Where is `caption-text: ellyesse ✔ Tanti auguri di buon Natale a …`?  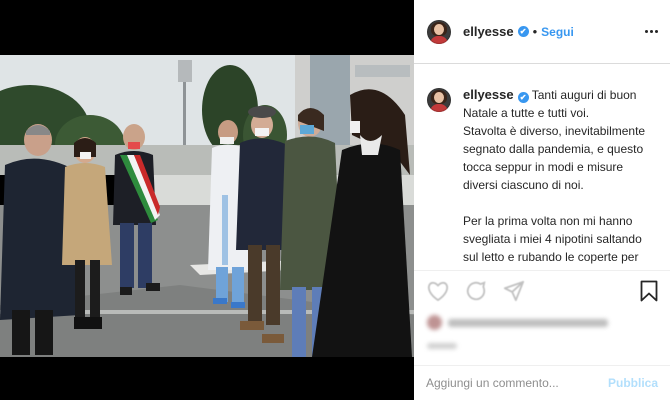
caption-text: ellyesse ✔ Tanti auguri di buon Natale a … is located at coordinates (561, 178).